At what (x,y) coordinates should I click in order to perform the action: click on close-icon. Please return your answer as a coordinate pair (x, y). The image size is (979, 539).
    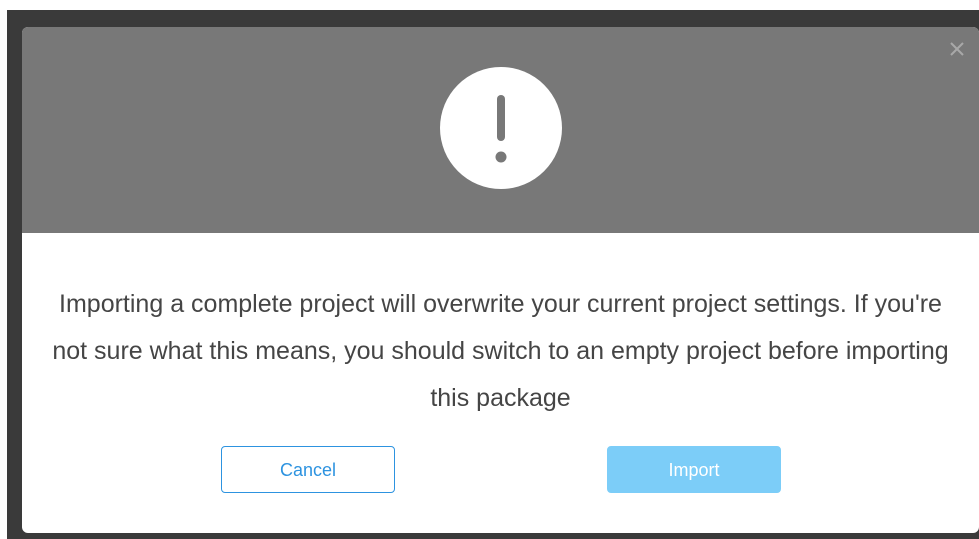
    Looking at the image, I should click on (957, 49).